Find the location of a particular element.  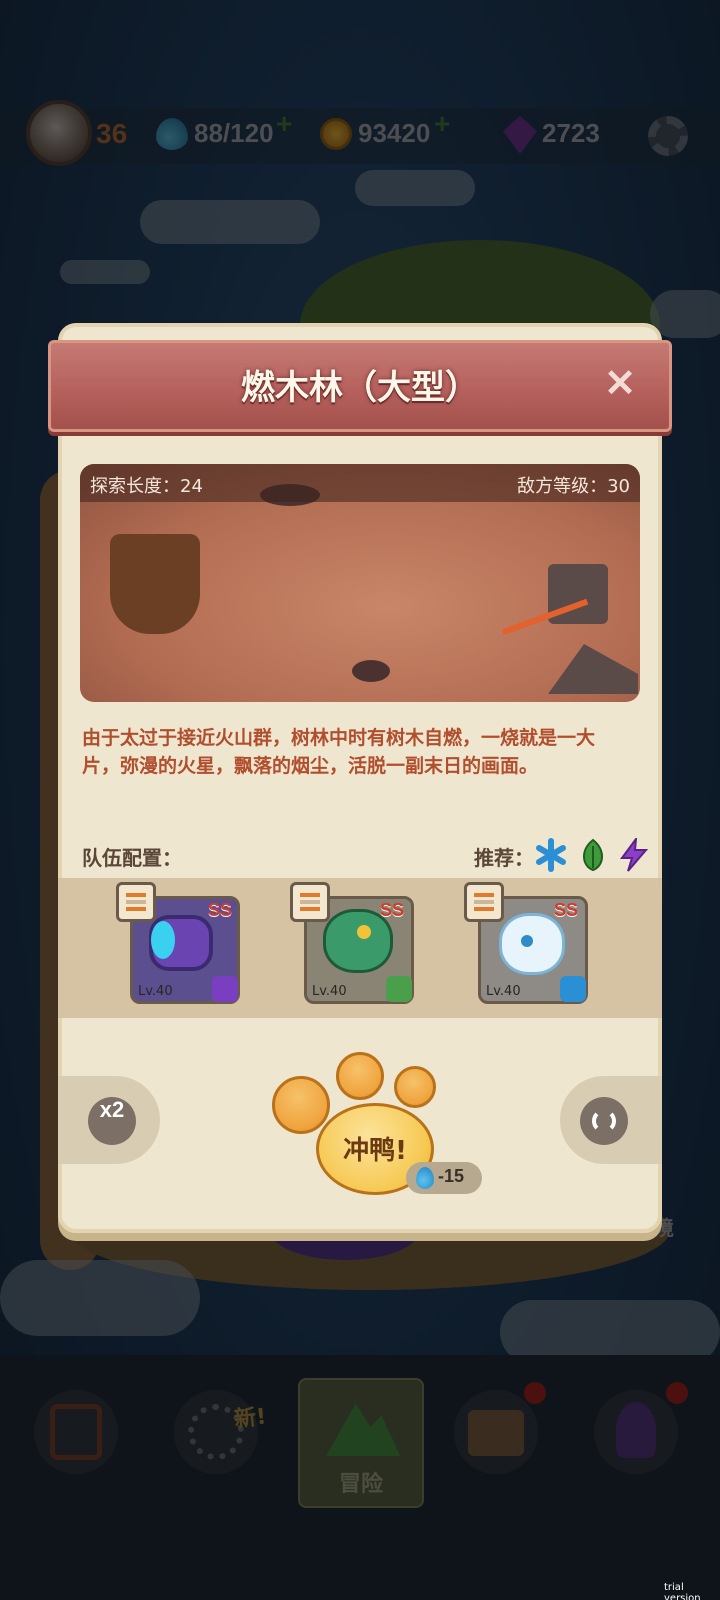

team-config-label: 队伍配置： is located at coordinates (132, 858).